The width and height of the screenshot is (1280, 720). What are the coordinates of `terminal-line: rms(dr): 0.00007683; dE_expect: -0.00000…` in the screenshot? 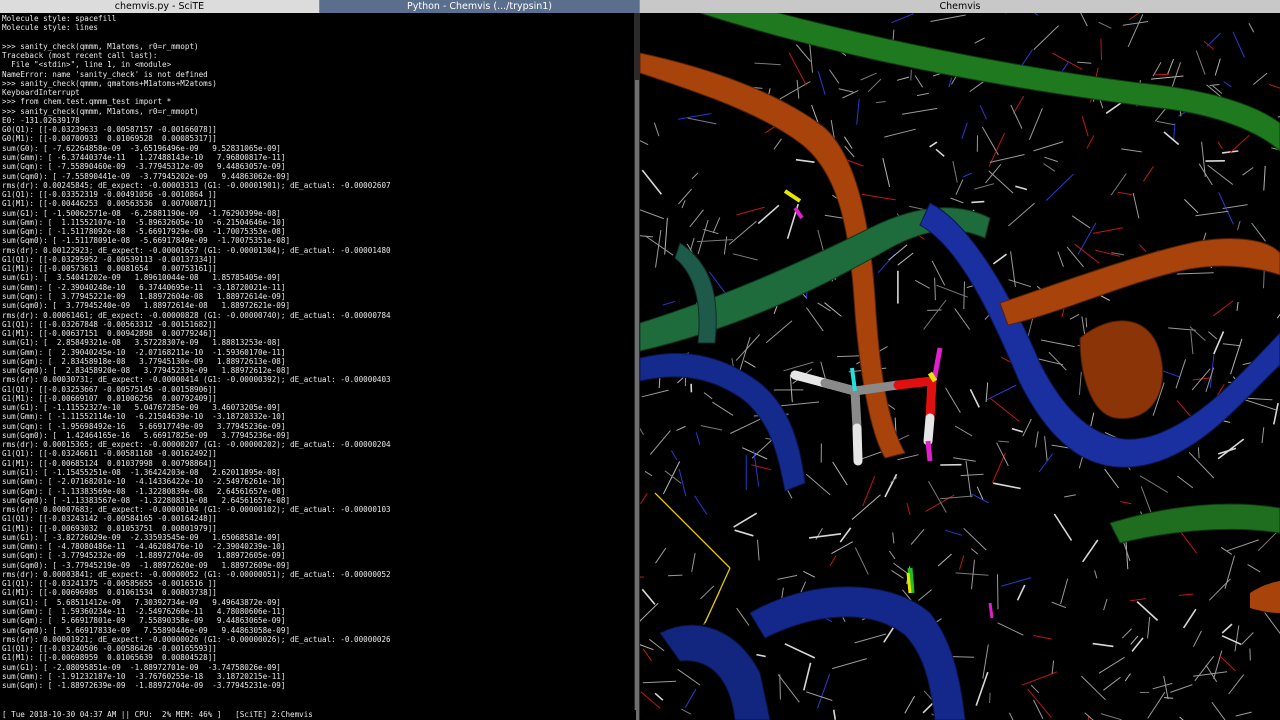 It's located at (196, 510).